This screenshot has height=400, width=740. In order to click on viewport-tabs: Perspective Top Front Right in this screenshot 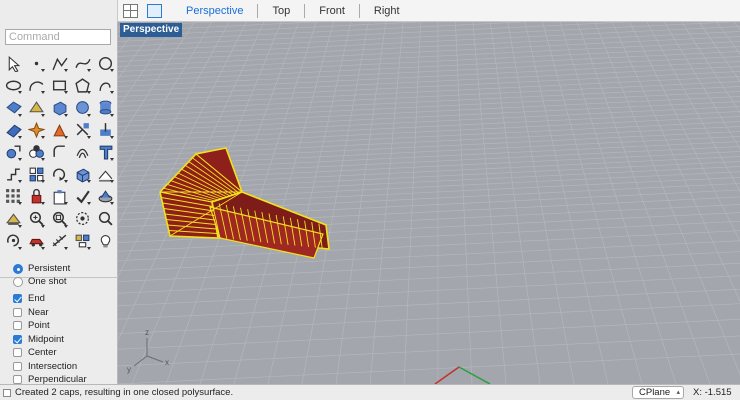, I will do `click(293, 11)`.